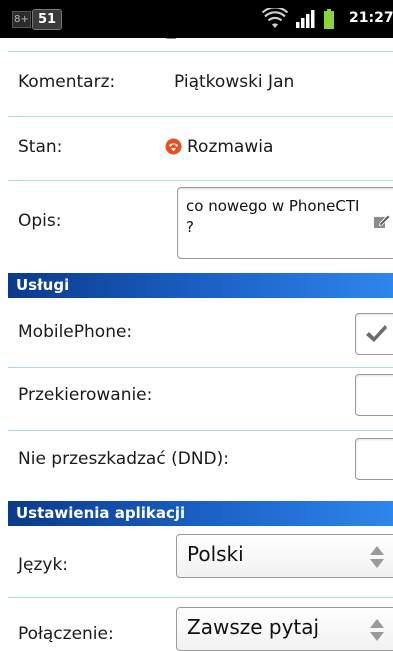 The height and width of the screenshot is (651, 393). Describe the element at coordinates (40, 147) in the screenshot. I see `state-label: Stan:` at that location.